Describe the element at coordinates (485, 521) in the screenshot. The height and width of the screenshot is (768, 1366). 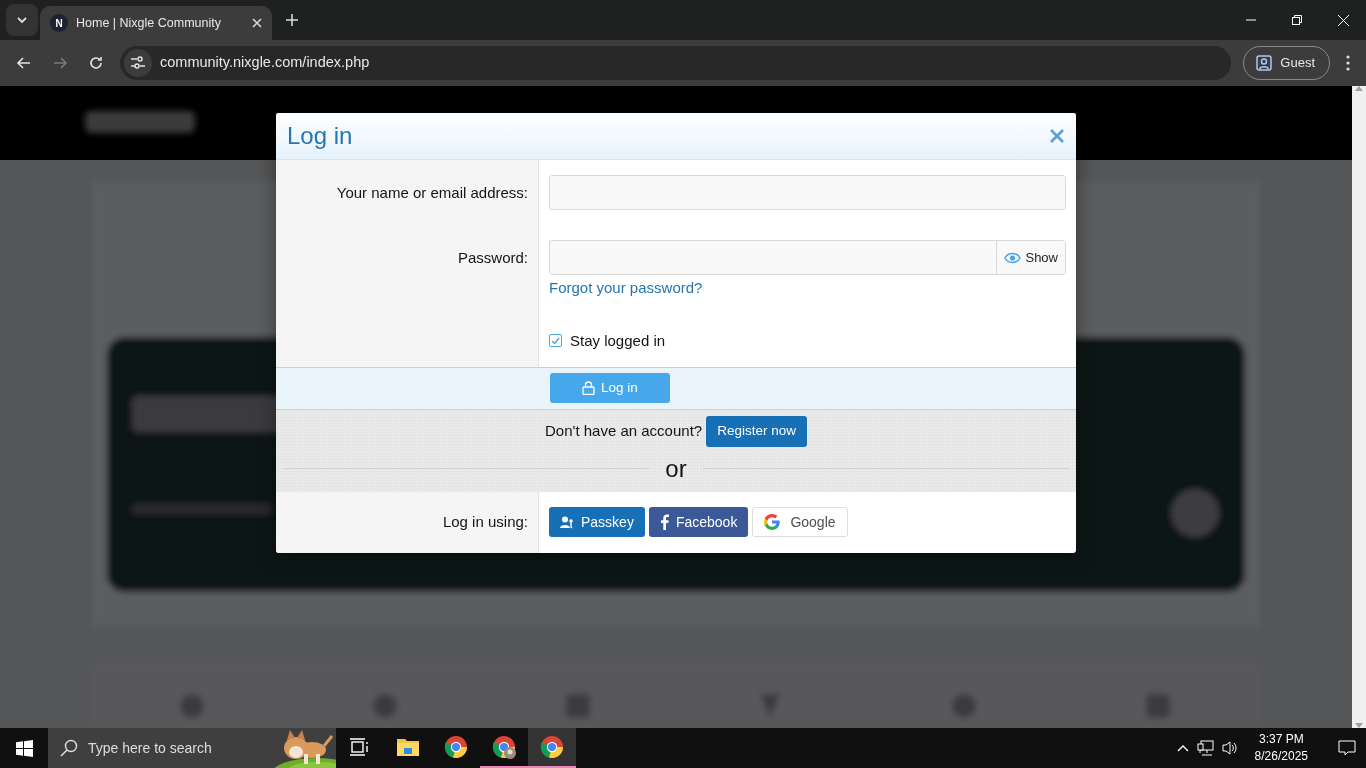
I see `provider-label: Log in using:` at that location.